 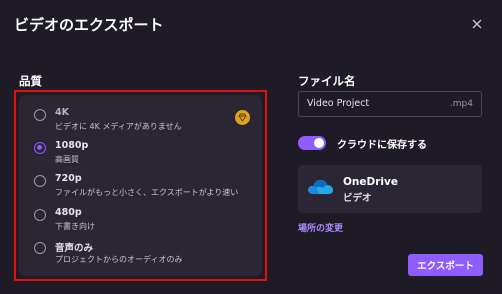 What do you see at coordinates (72, 145) in the screenshot?
I see `option-name: 1080p` at bounding box center [72, 145].